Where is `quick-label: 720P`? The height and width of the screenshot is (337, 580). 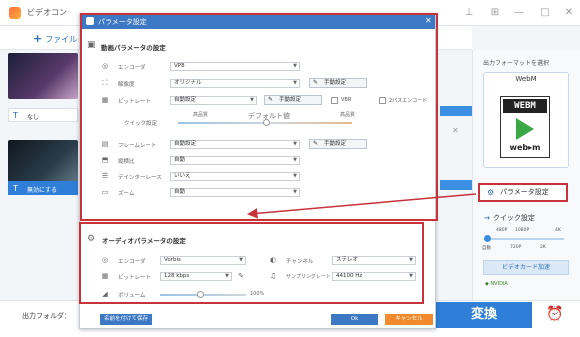 quick-label: 720P is located at coordinates (516, 247).